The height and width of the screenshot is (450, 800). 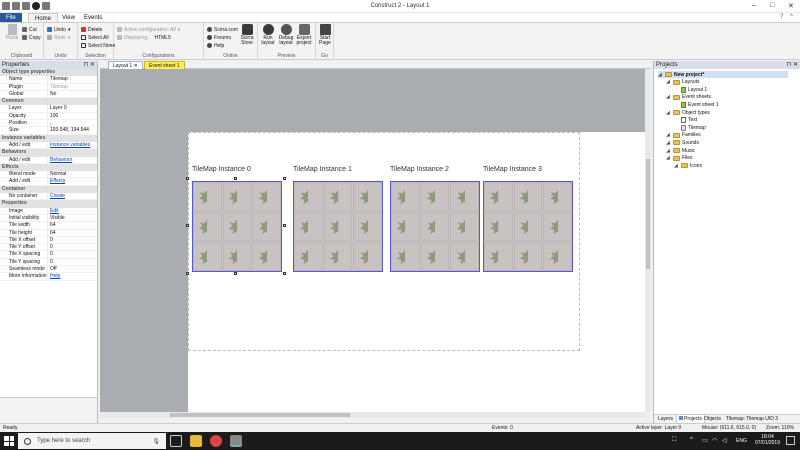 I want to click on tree-item: ◢ Music, so click(x=680, y=150).